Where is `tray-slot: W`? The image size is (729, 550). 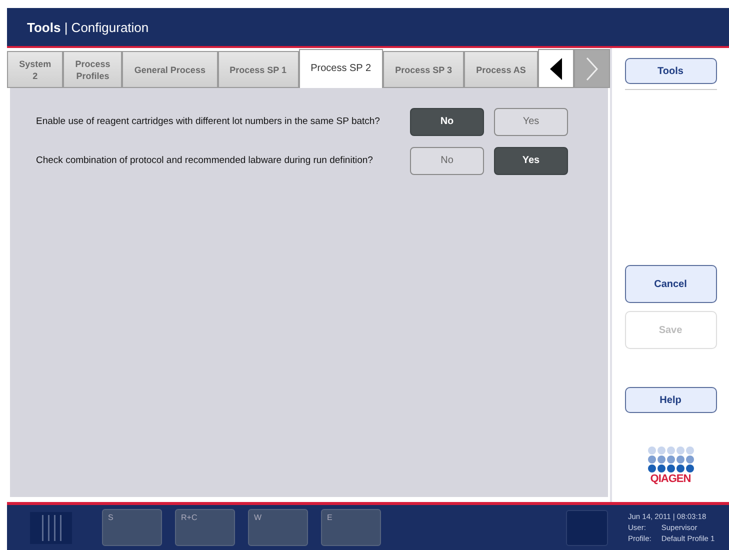
tray-slot: W is located at coordinates (278, 527).